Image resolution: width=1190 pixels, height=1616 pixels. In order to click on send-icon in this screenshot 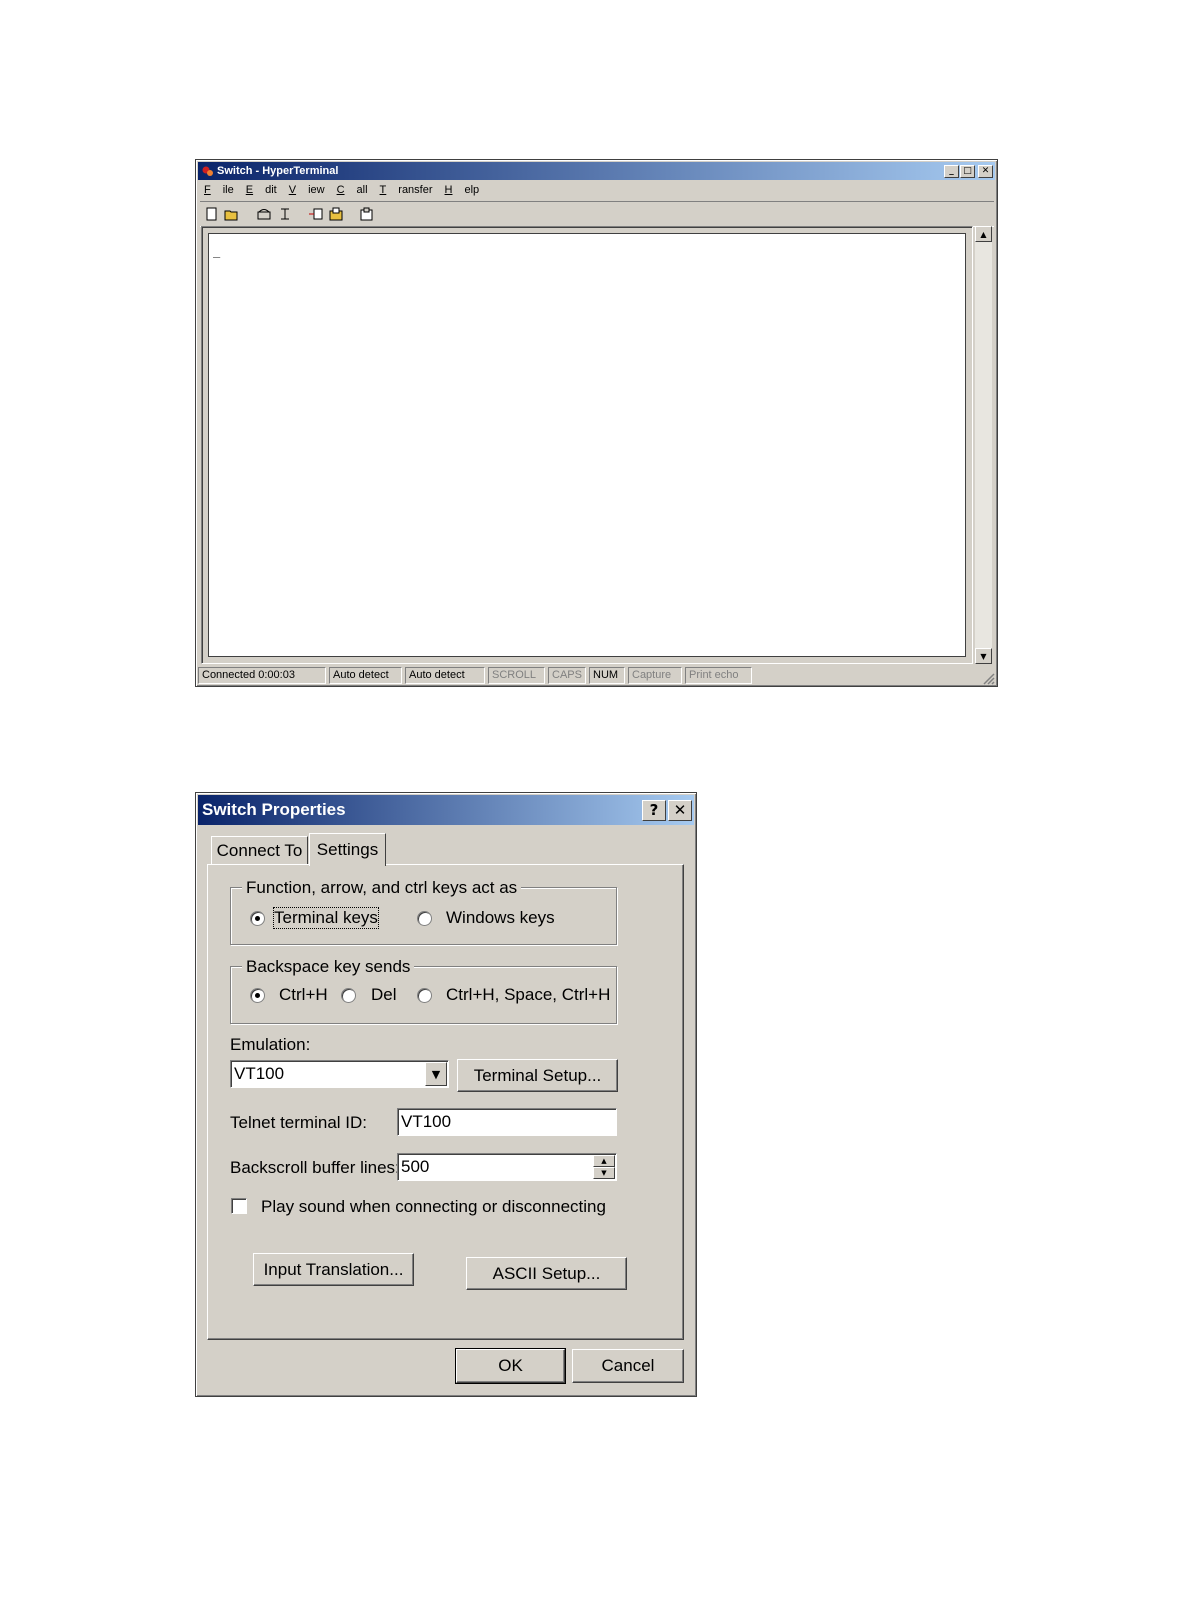, I will do `click(316, 214)`.